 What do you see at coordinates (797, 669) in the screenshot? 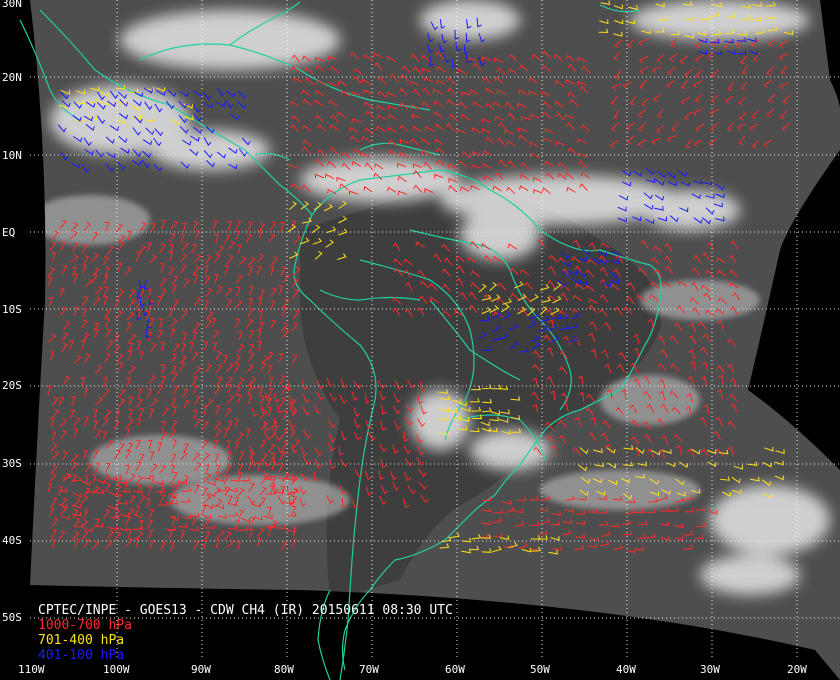
I see `lon-label-20w: 20W` at bounding box center [797, 669].